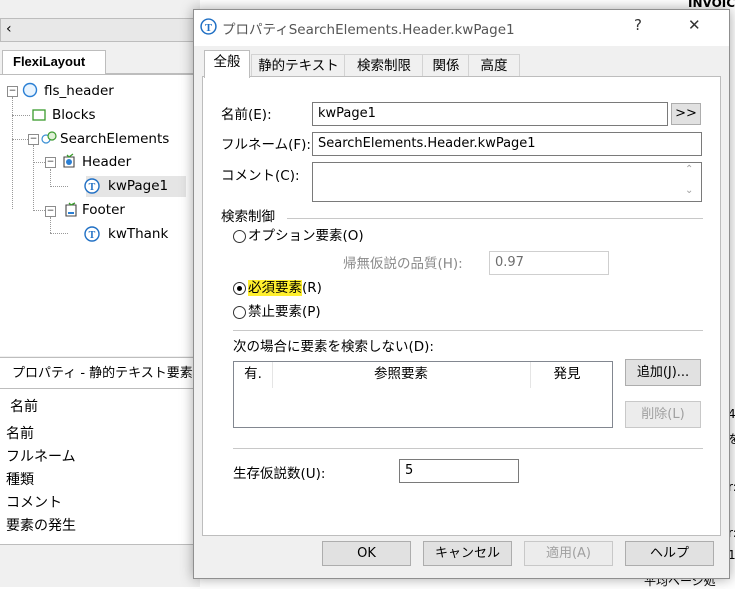 The width and height of the screenshot is (735, 589). What do you see at coordinates (669, 553) in the screenshot?
I see `help-button: ヘルプ` at bounding box center [669, 553].